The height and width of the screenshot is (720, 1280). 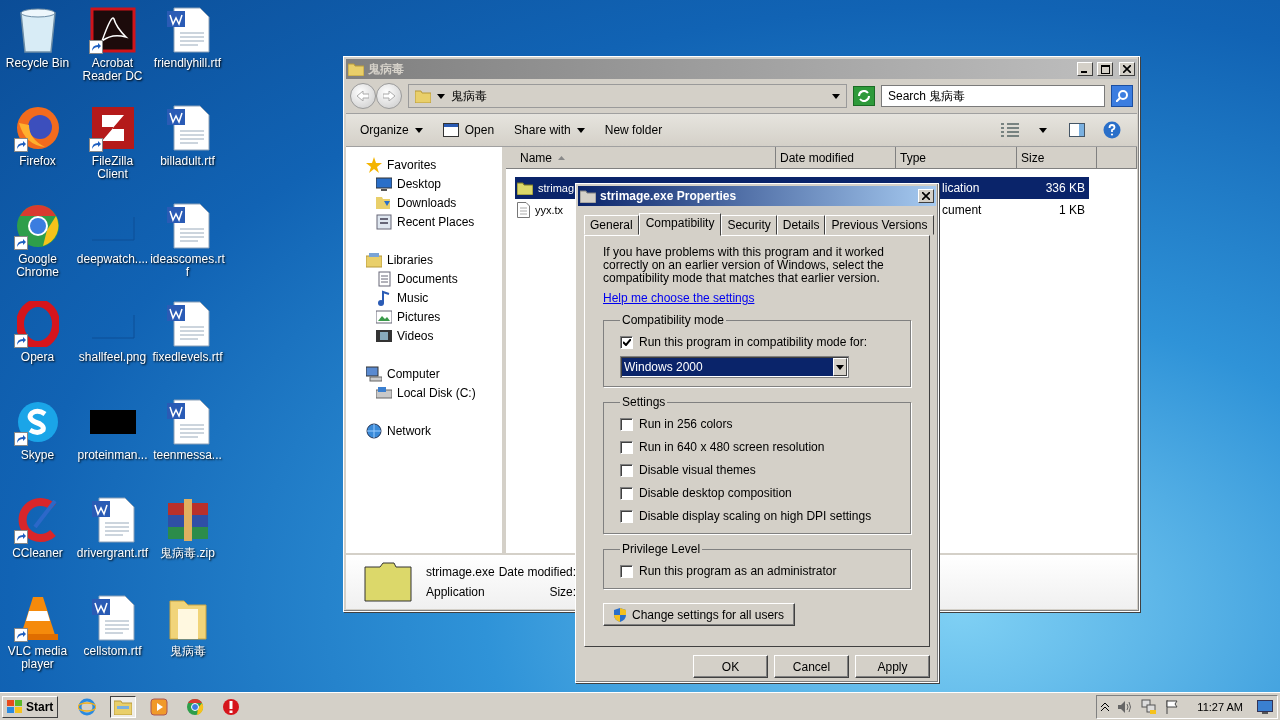 I want to click on file-name: strimag, so click(x=556, y=188).